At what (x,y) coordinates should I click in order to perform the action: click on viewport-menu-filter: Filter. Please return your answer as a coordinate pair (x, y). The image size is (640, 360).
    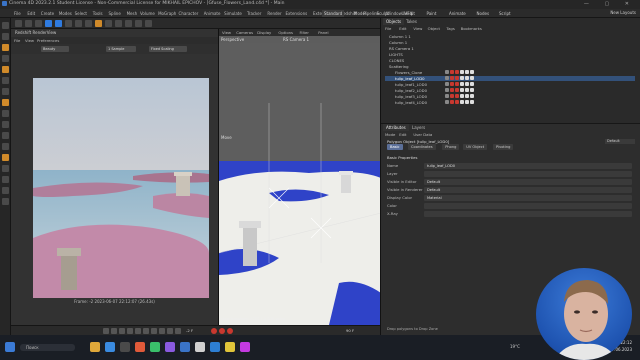
    Looking at the image, I should click on (304, 32).